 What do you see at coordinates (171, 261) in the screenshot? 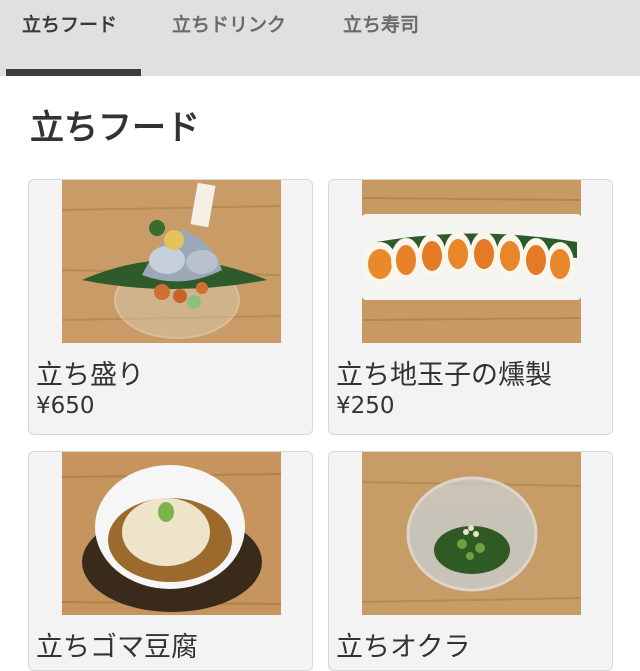
I see `sashimi-plate-photo` at bounding box center [171, 261].